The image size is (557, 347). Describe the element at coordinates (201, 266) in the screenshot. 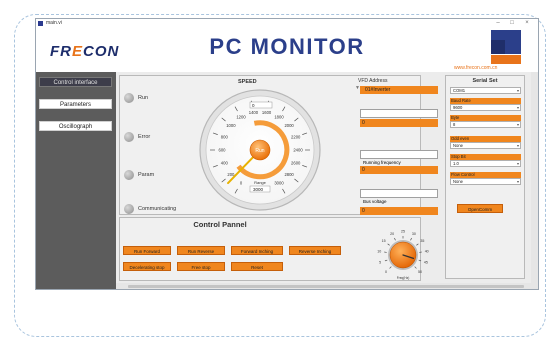

I see `free-stop-button: Free stop` at that location.